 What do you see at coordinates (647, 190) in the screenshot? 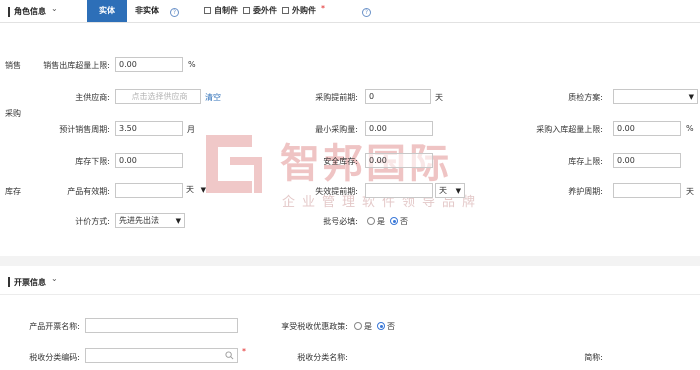
I see `maintenance-cycle-input` at bounding box center [647, 190].